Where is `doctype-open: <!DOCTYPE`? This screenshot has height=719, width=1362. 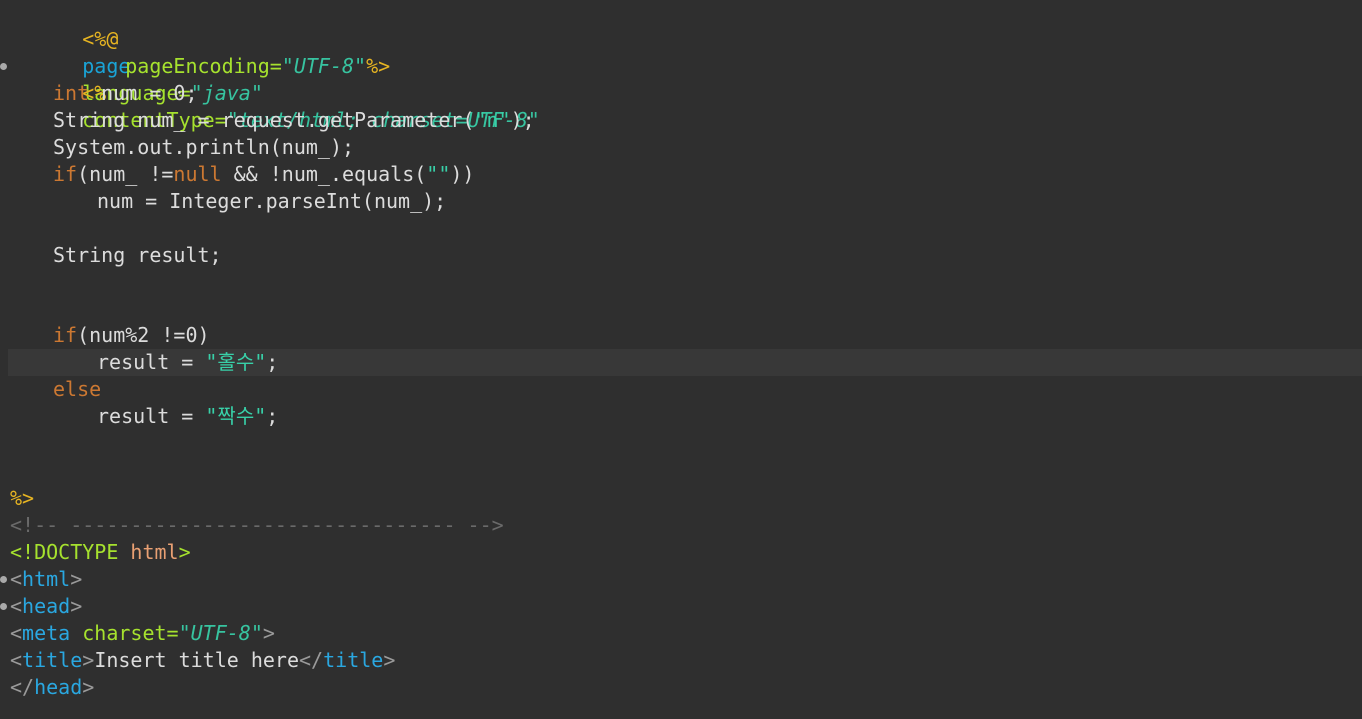
doctype-open: <!DOCTYPE is located at coordinates (64, 552).